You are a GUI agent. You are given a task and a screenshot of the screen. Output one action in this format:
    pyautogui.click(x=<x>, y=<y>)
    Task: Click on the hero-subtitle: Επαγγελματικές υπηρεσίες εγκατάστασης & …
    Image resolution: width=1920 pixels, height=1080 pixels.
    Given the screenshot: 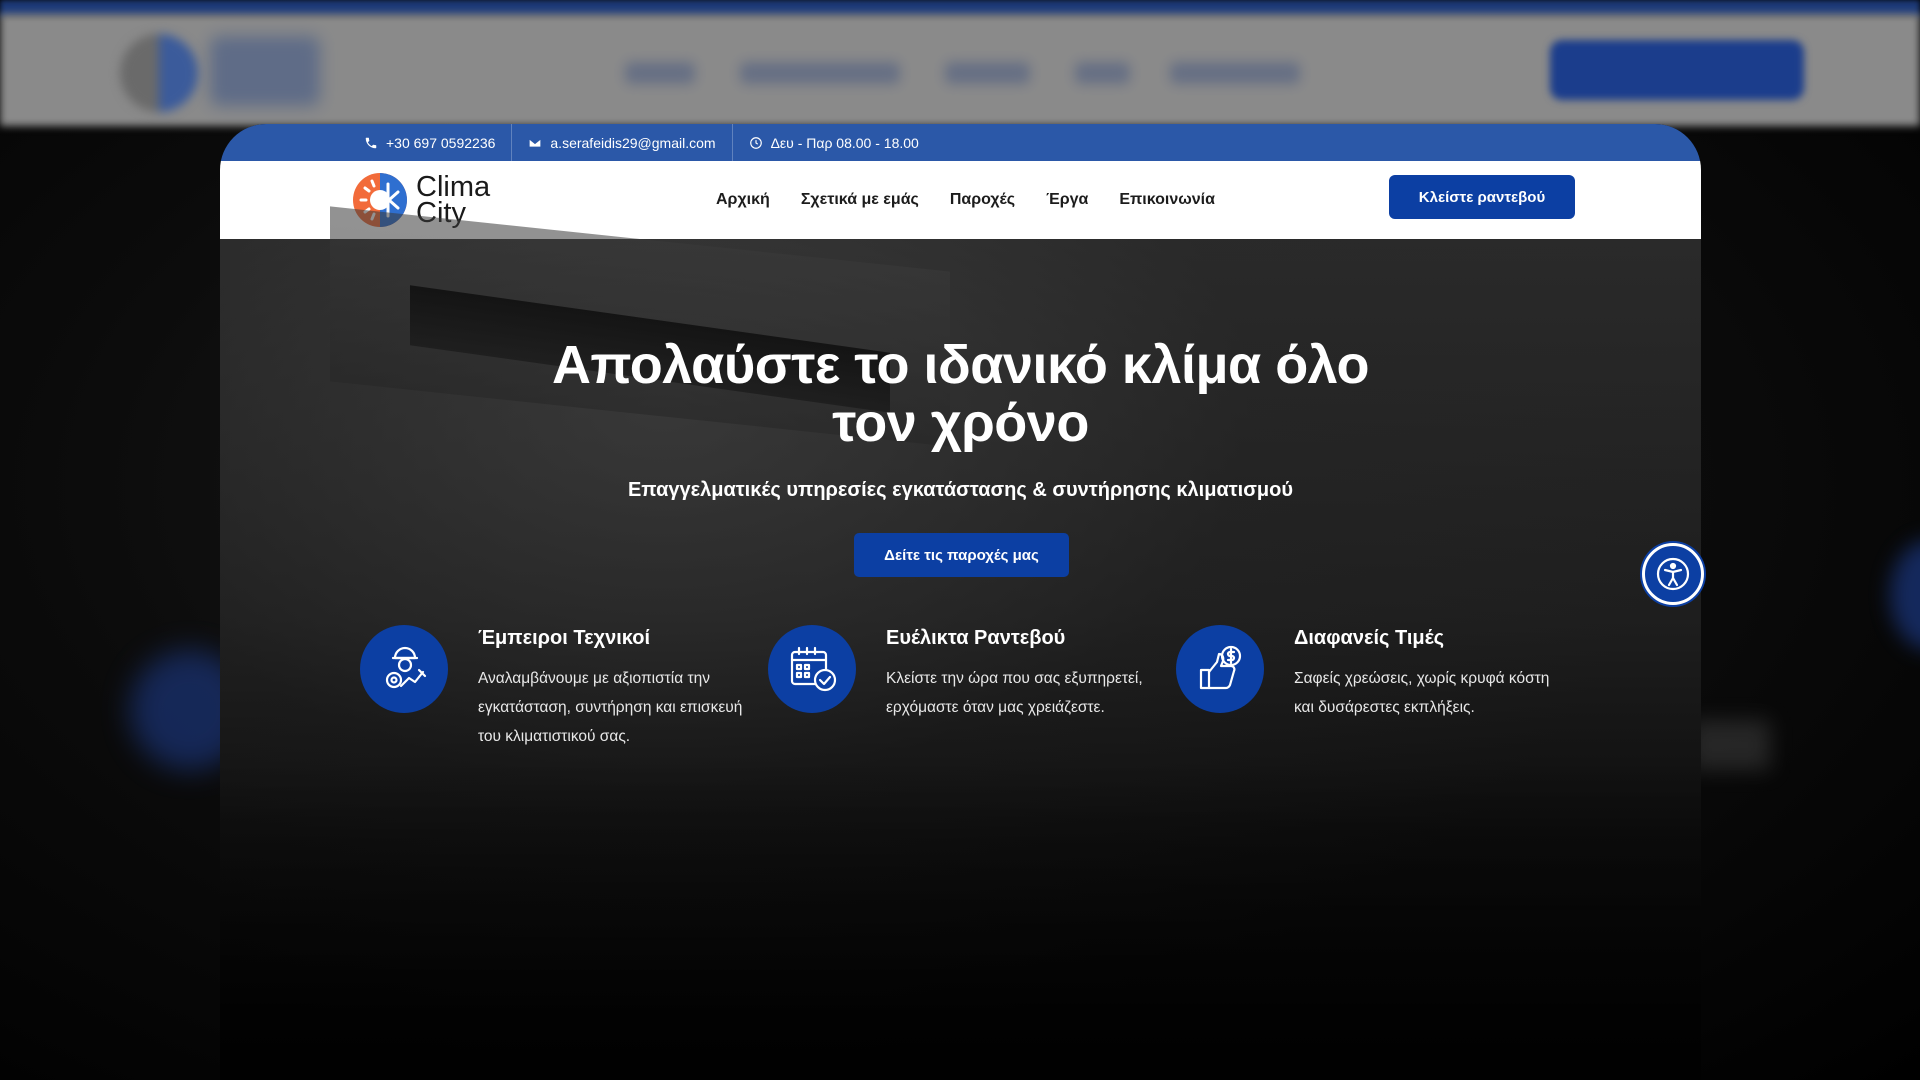 What is the action you would take?
    pyautogui.click(x=960, y=490)
    